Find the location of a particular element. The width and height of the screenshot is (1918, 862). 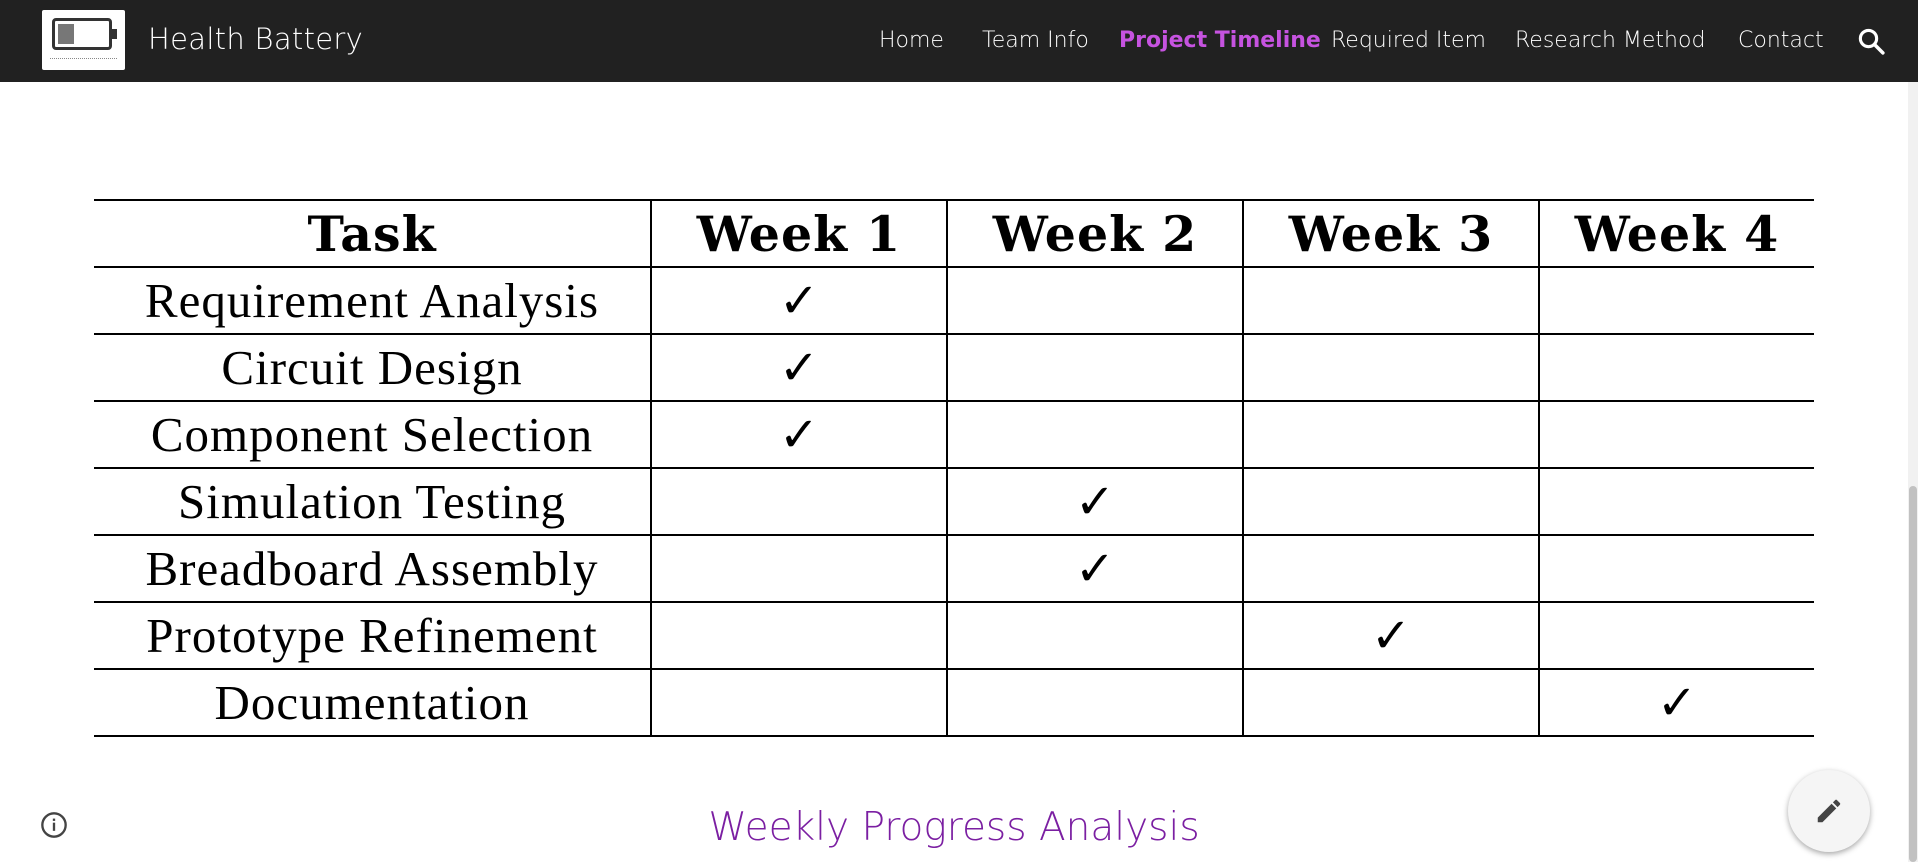

table-row: Requirement Analysis ✓ is located at coordinates (954, 300).